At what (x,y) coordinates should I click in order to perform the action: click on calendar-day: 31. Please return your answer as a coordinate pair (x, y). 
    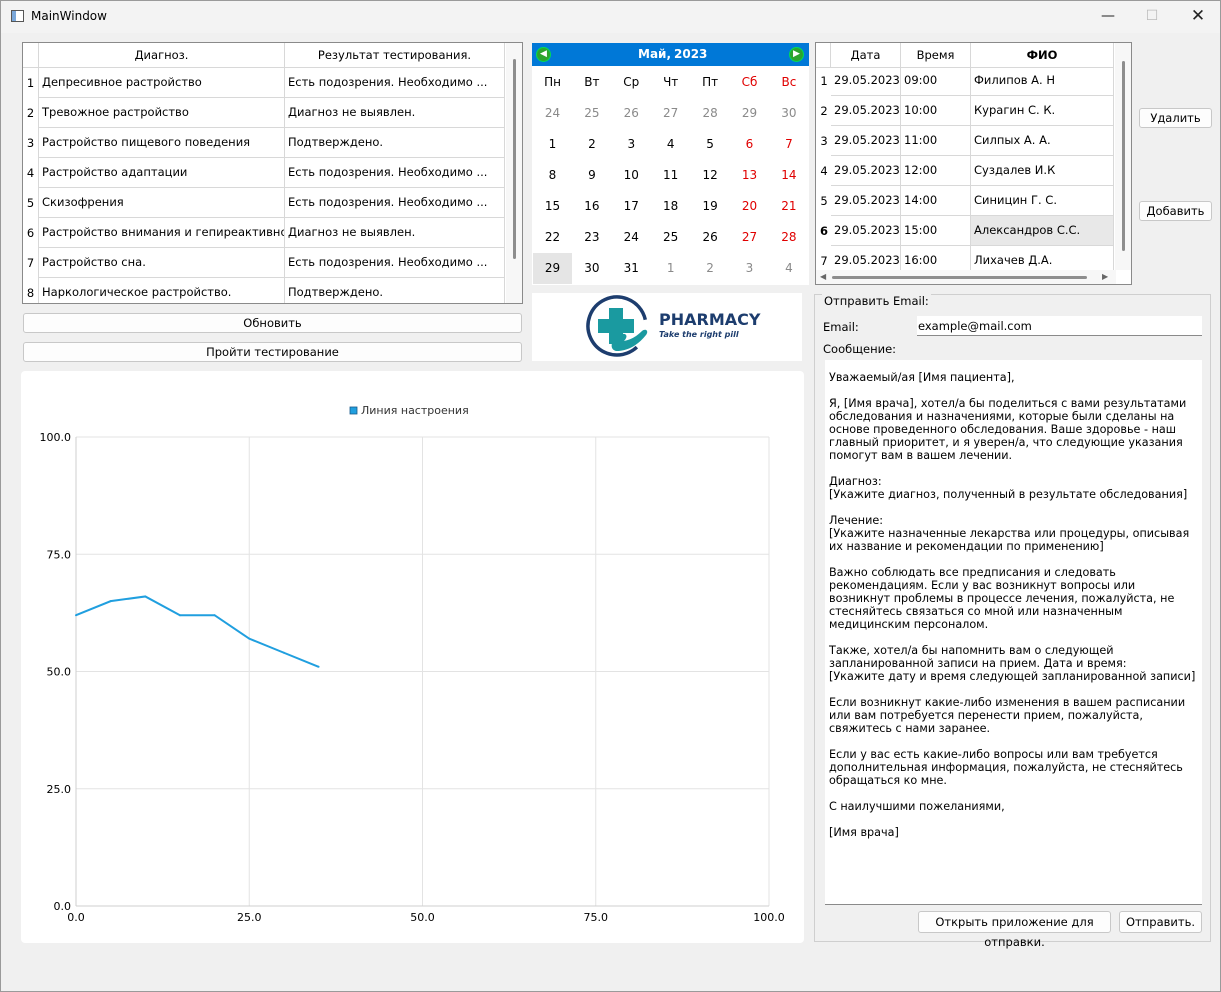
    Looking at the image, I should click on (631, 268).